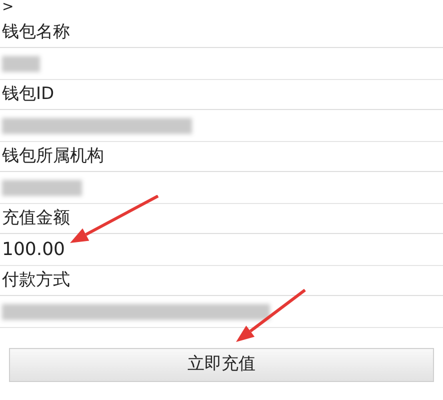  Describe the element at coordinates (36, 280) in the screenshot. I see `field-label: 付款方式` at that location.